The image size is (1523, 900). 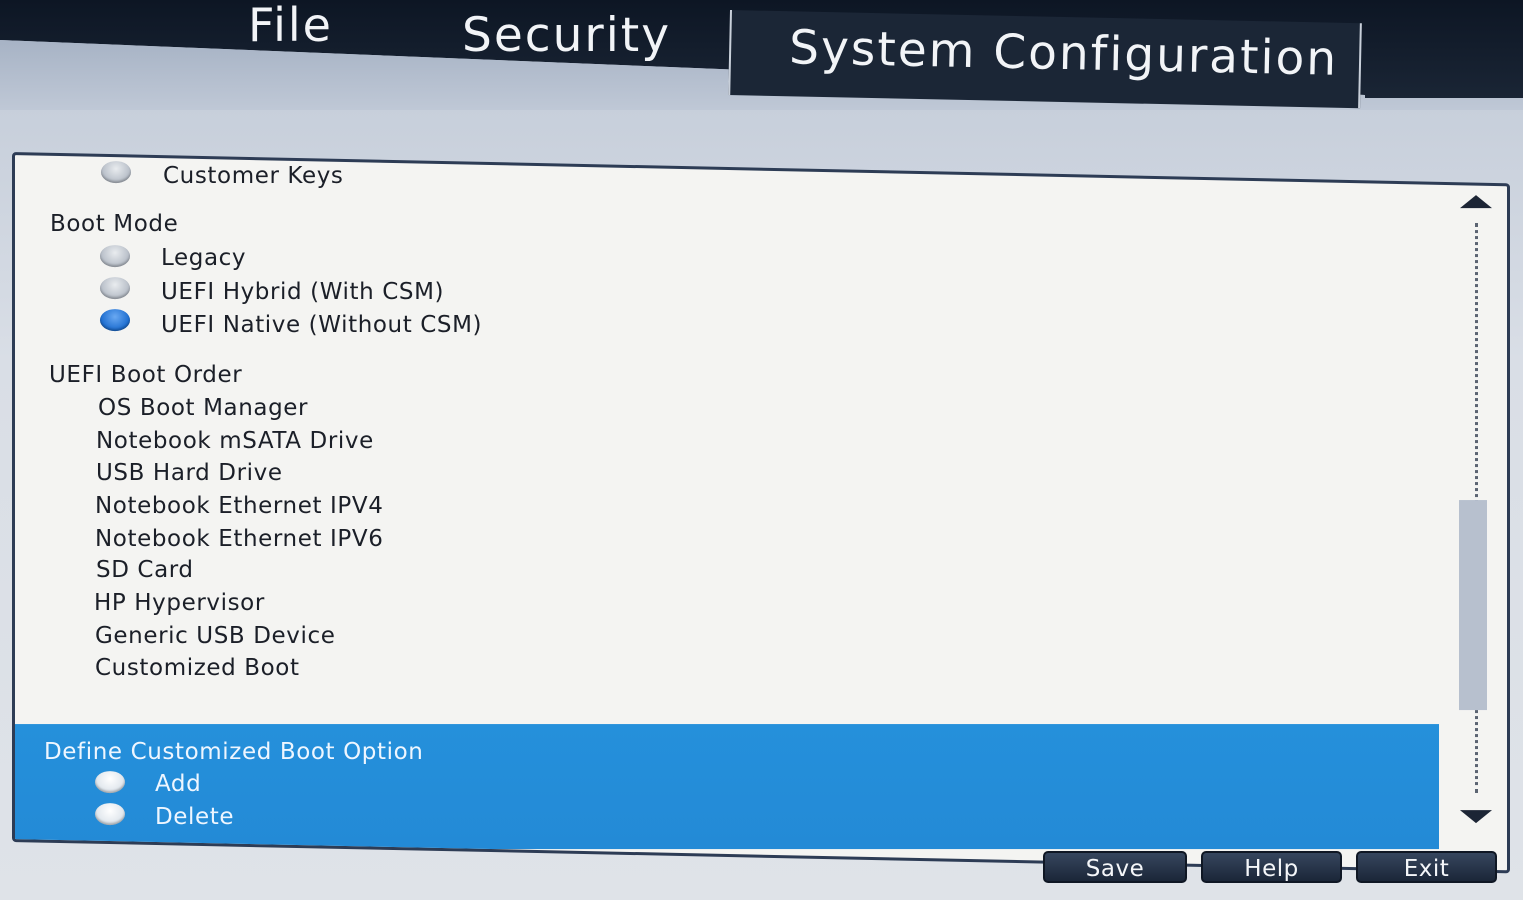 What do you see at coordinates (235, 441) in the screenshot?
I see `boot-order-item: Notebook mSATA Drive` at bounding box center [235, 441].